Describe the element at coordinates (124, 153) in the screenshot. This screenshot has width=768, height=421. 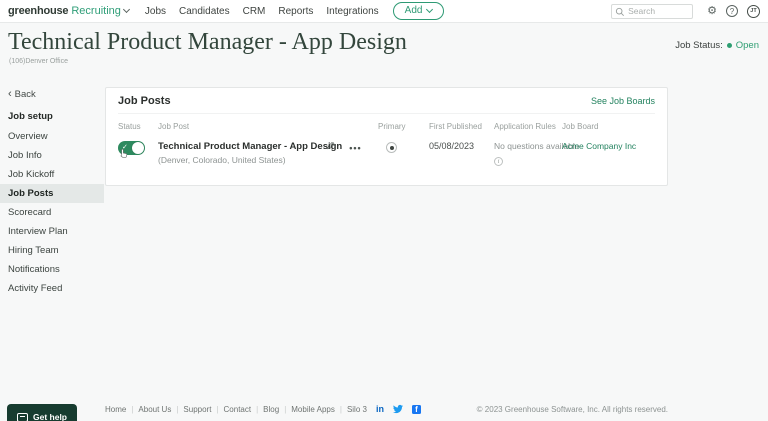
I see `hand-cursor-icon` at that location.